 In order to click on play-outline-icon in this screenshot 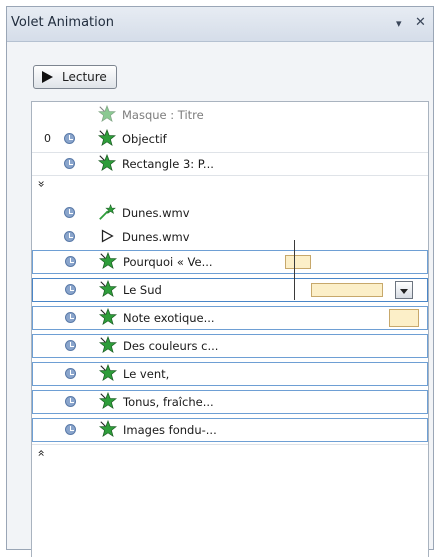, I will do `click(107, 236)`.